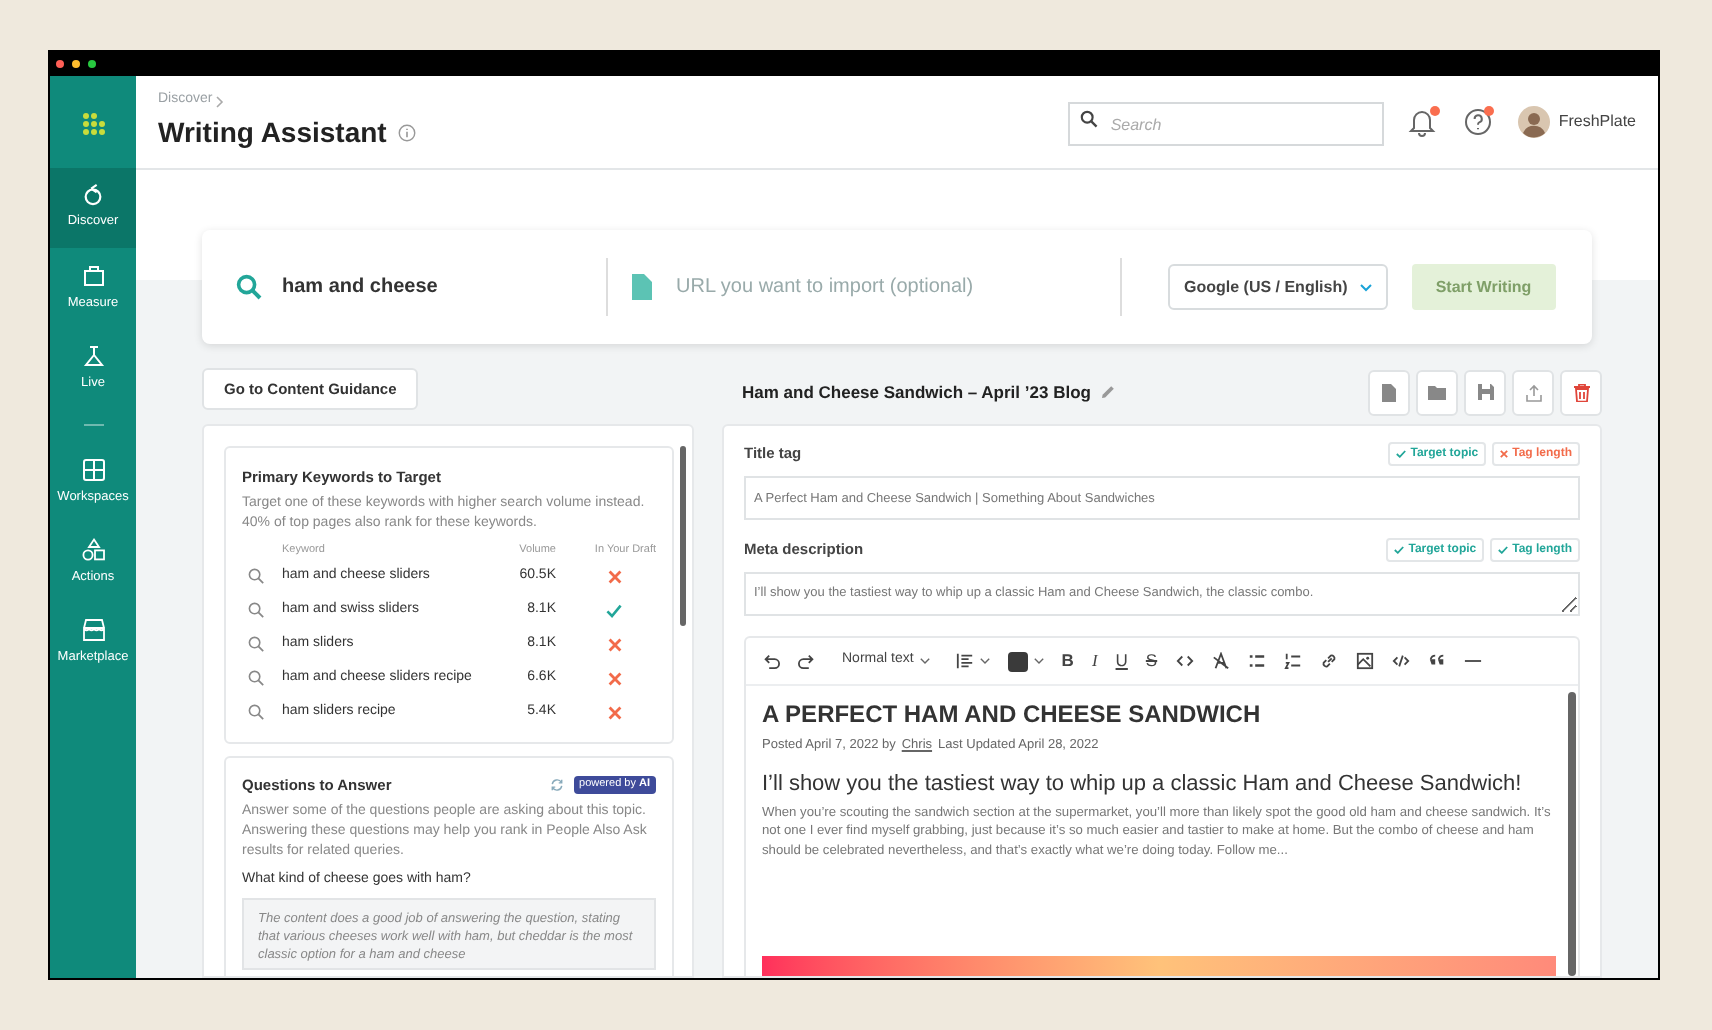 This screenshot has height=1030, width=1712. I want to click on image-icon, so click(1364, 661).